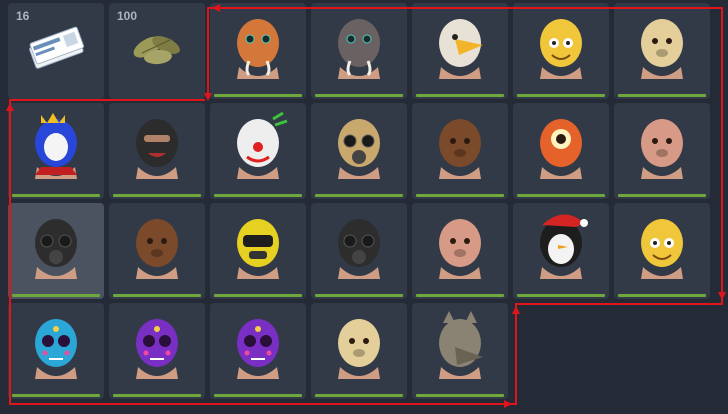  What do you see at coordinates (157, 51) in the screenshot?
I see `inventory-slot: 100` at bounding box center [157, 51].